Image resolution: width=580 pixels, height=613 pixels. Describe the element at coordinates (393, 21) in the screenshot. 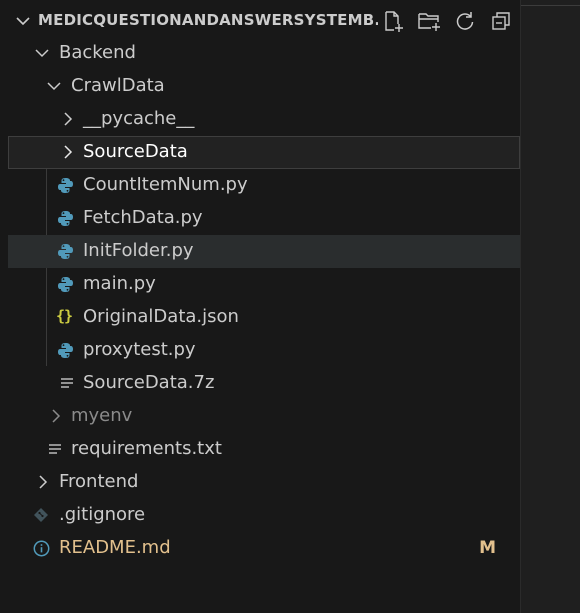

I see `new-file-icon` at that location.